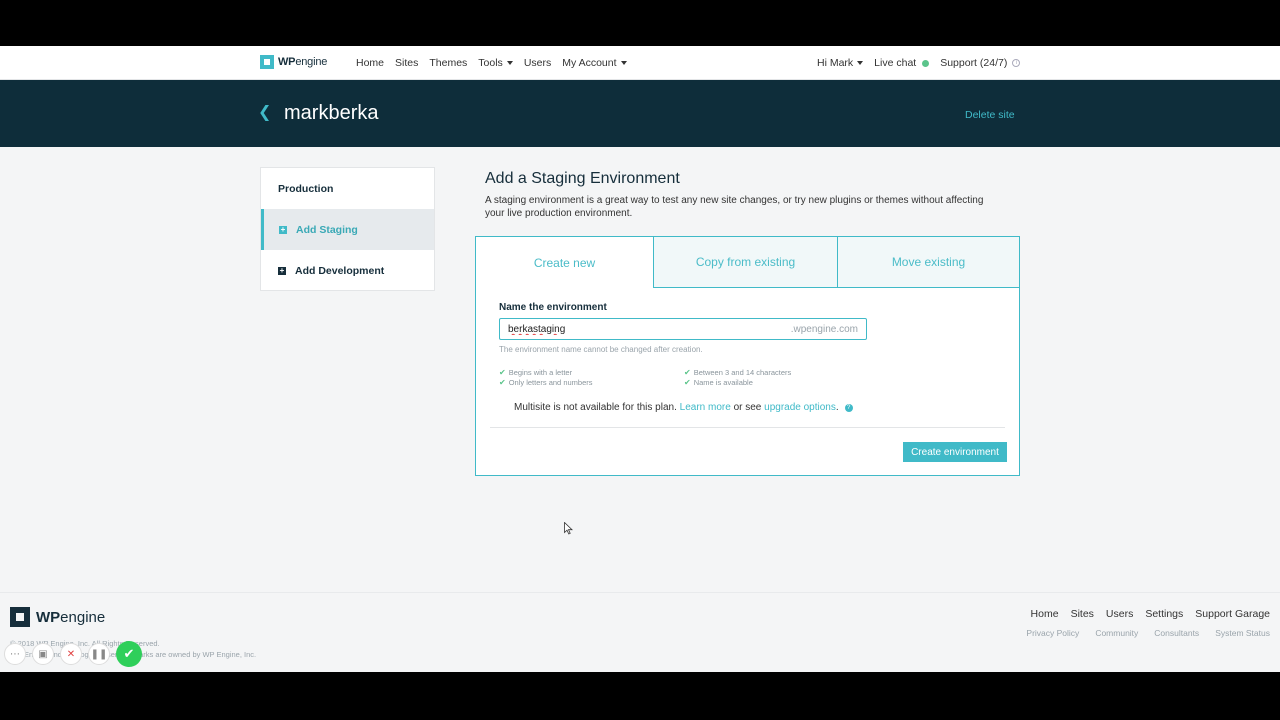 The image size is (1280, 720). I want to click on environment-name-field: .wpengine.com, so click(683, 329).